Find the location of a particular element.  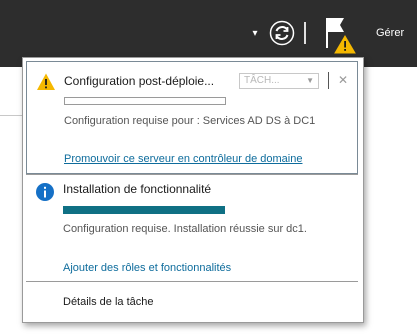

manage-menu: Gérer is located at coordinates (390, 33).